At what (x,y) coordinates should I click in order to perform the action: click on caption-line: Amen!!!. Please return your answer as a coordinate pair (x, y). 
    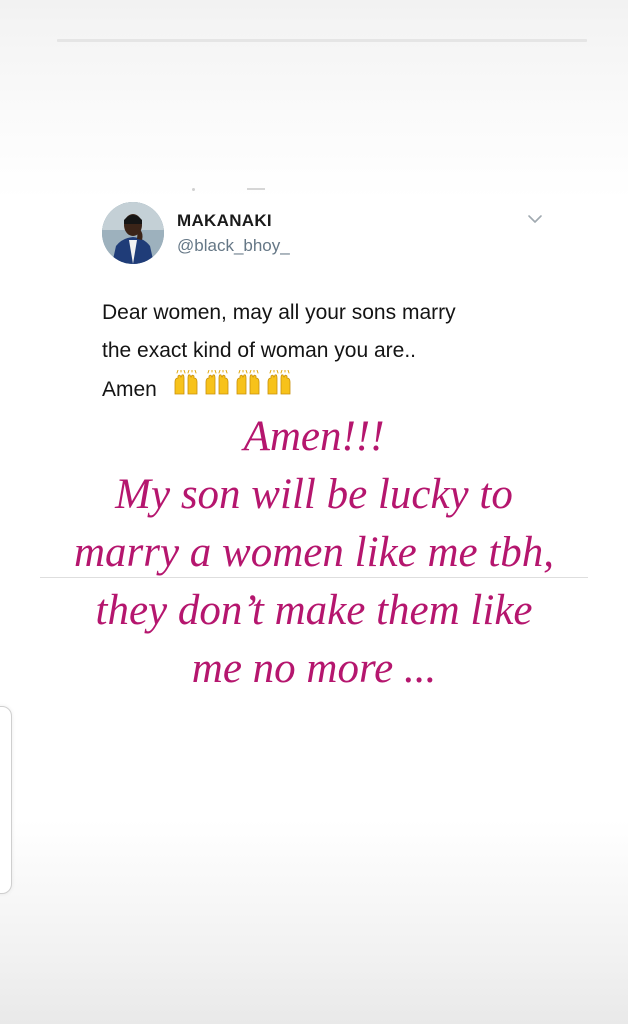
    Looking at the image, I should click on (314, 436).